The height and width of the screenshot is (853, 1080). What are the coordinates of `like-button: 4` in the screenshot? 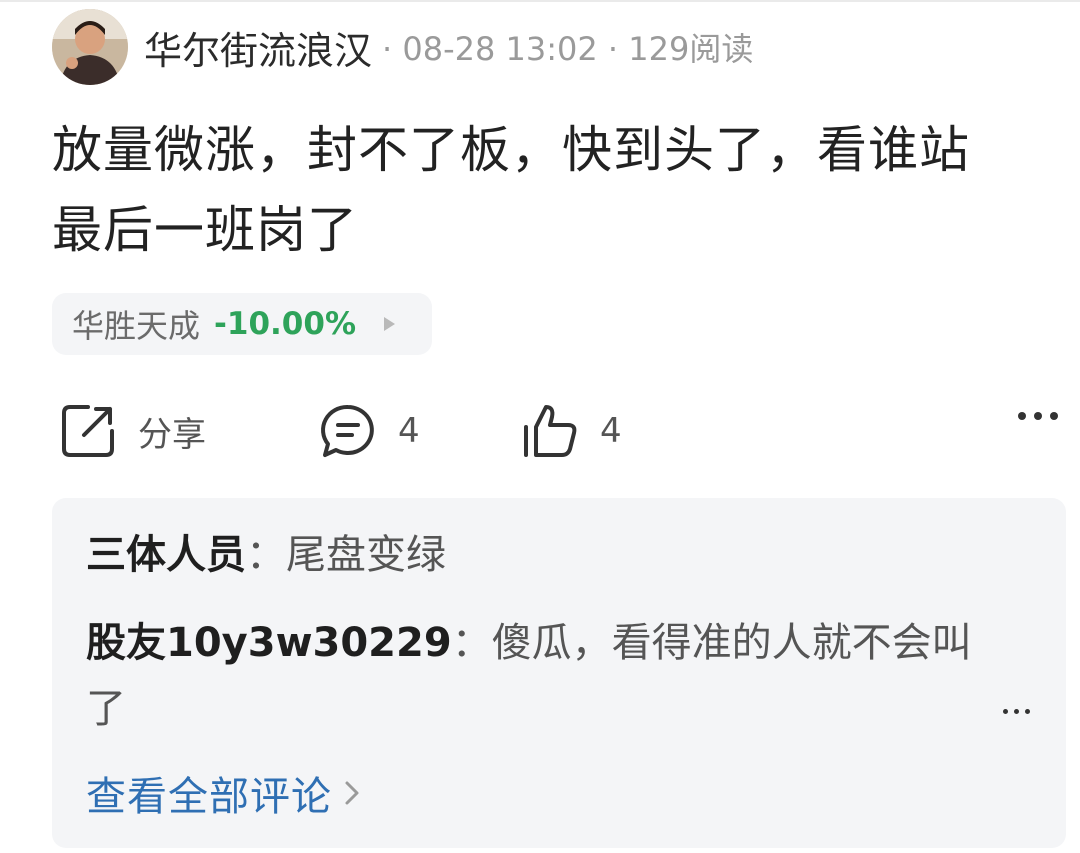 It's located at (571, 431).